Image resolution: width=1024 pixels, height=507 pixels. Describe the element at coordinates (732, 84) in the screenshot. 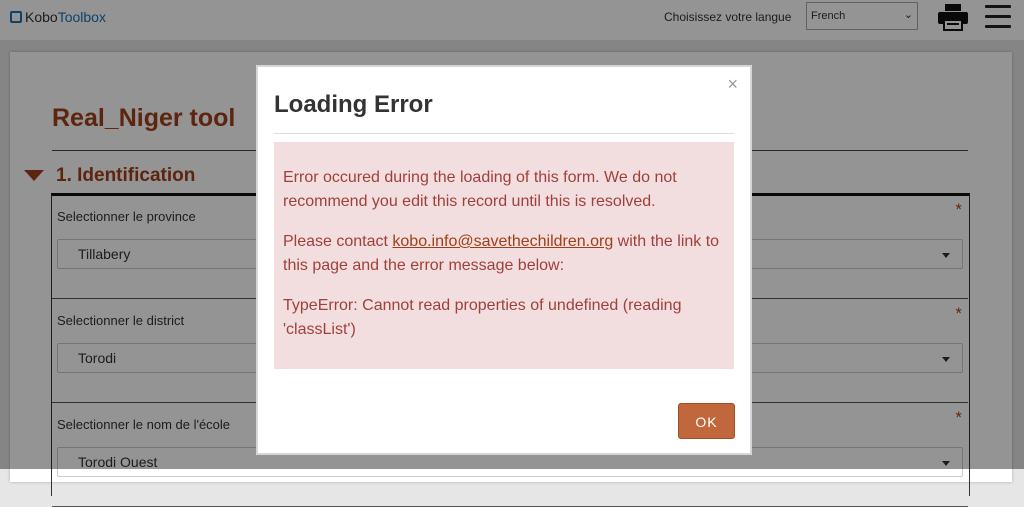

I see `close-icon: ×` at that location.